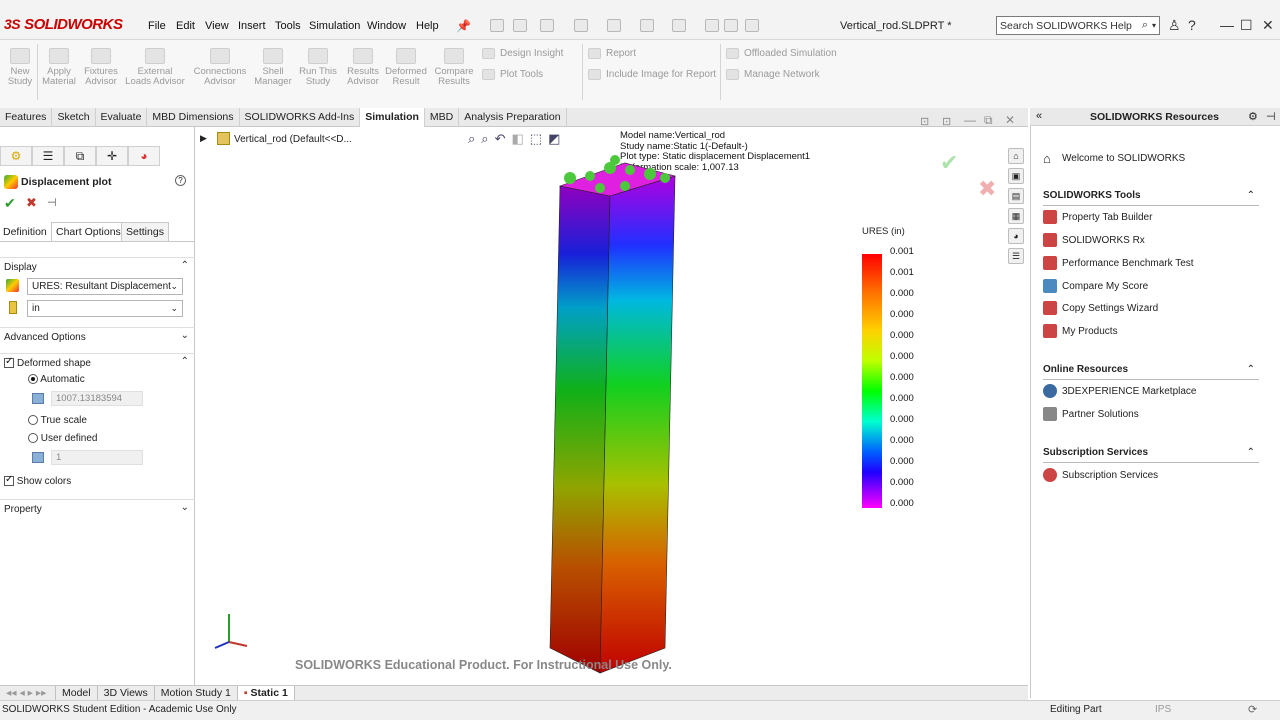 The height and width of the screenshot is (720, 1280). I want to click on tab-mbd-dimensions: MBD Dimensions, so click(193, 117).